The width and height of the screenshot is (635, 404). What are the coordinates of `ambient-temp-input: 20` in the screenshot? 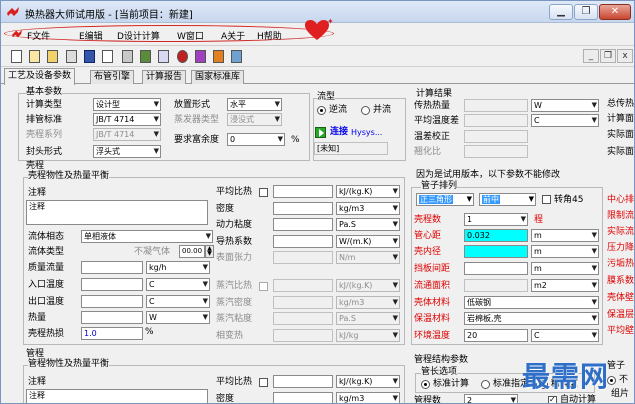 It's located at (496, 335).